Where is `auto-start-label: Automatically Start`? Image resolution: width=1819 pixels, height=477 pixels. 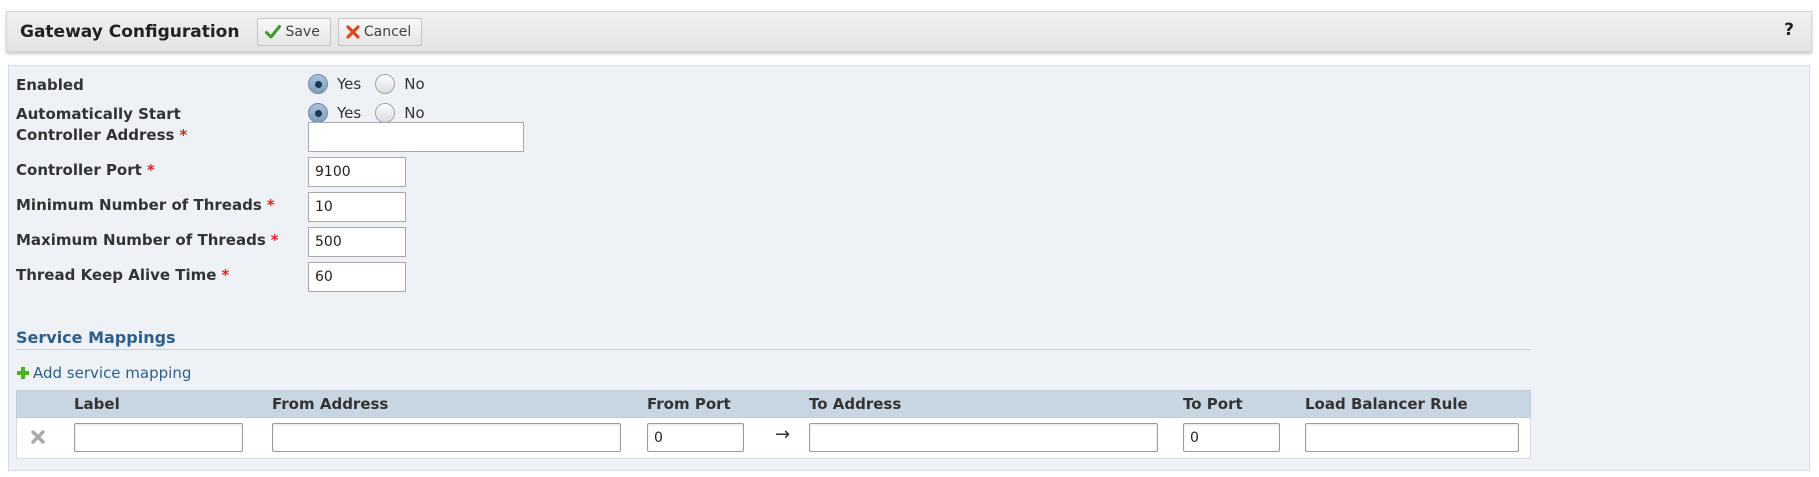 auto-start-label: Automatically Start is located at coordinates (98, 114).